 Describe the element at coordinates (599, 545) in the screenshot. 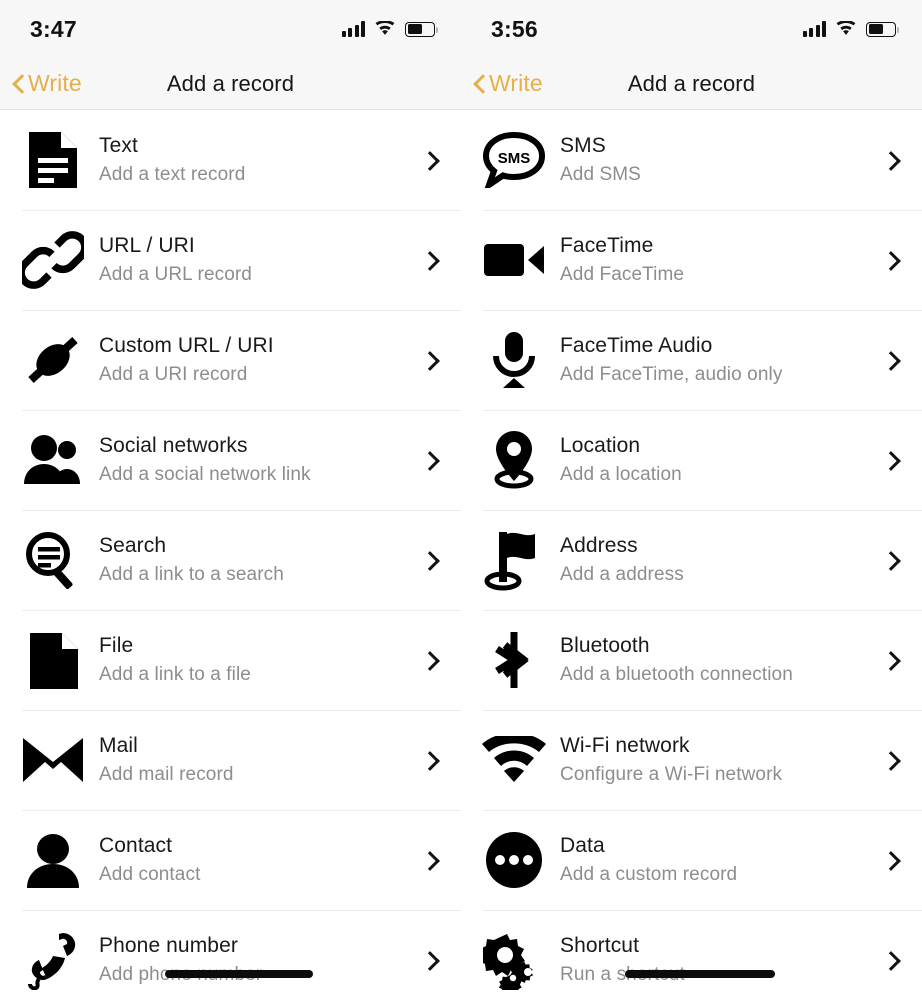

I see `list-item-title: Address` at that location.